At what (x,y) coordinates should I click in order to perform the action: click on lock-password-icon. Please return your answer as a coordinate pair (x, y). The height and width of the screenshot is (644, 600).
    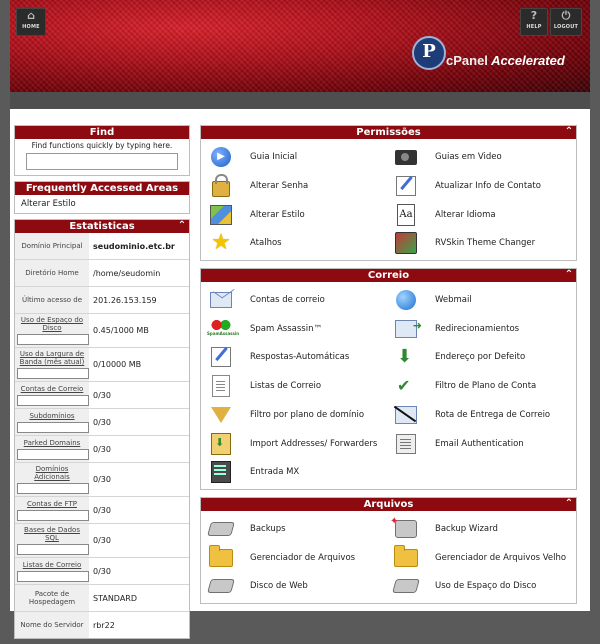
    Looking at the image, I should click on (221, 185).